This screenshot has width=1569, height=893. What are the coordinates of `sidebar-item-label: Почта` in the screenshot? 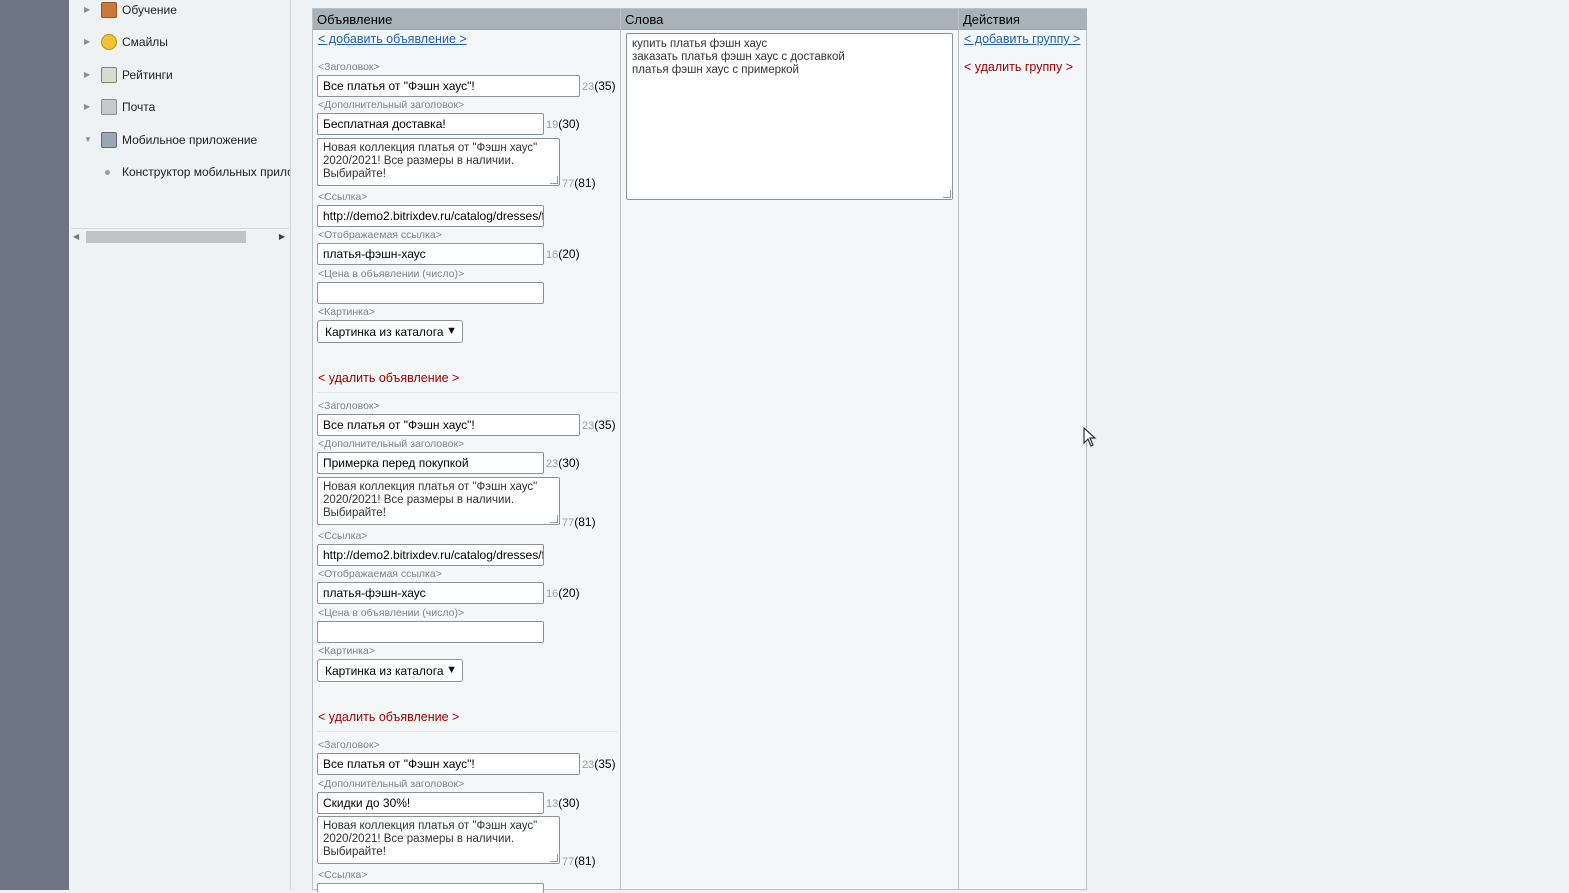 It's located at (139, 107).